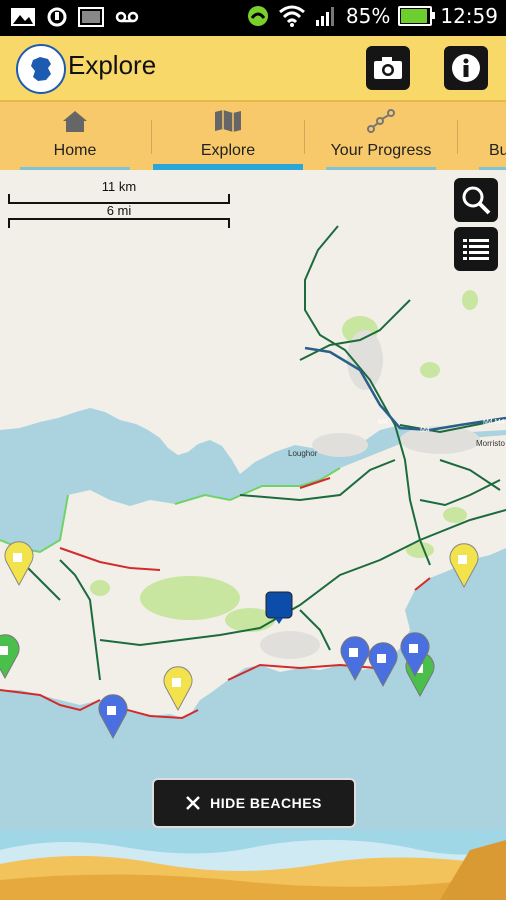 The image size is (506, 900). Describe the element at coordinates (253, 865) in the screenshot. I see `beach-illustration` at that location.